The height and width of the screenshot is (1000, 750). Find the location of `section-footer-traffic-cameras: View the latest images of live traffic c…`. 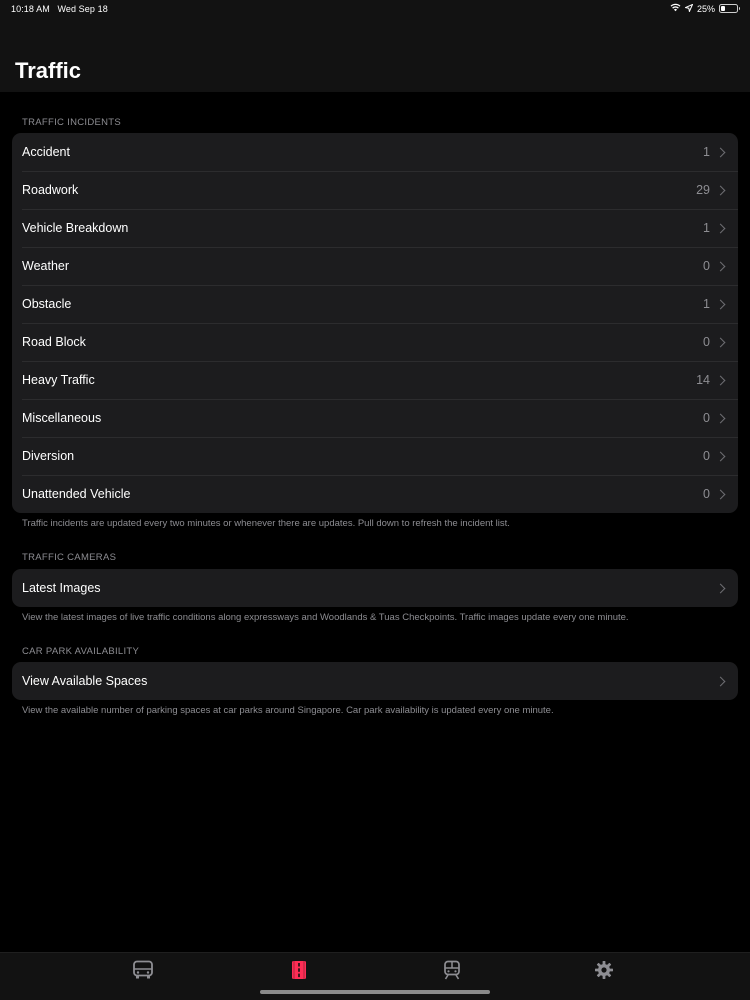

section-footer-traffic-cameras: View the latest images of live traffic c… is located at coordinates (325, 617).